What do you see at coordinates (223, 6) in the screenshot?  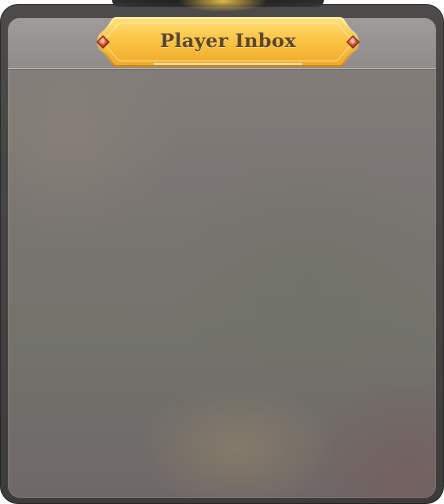 I see `top-glow` at bounding box center [223, 6].